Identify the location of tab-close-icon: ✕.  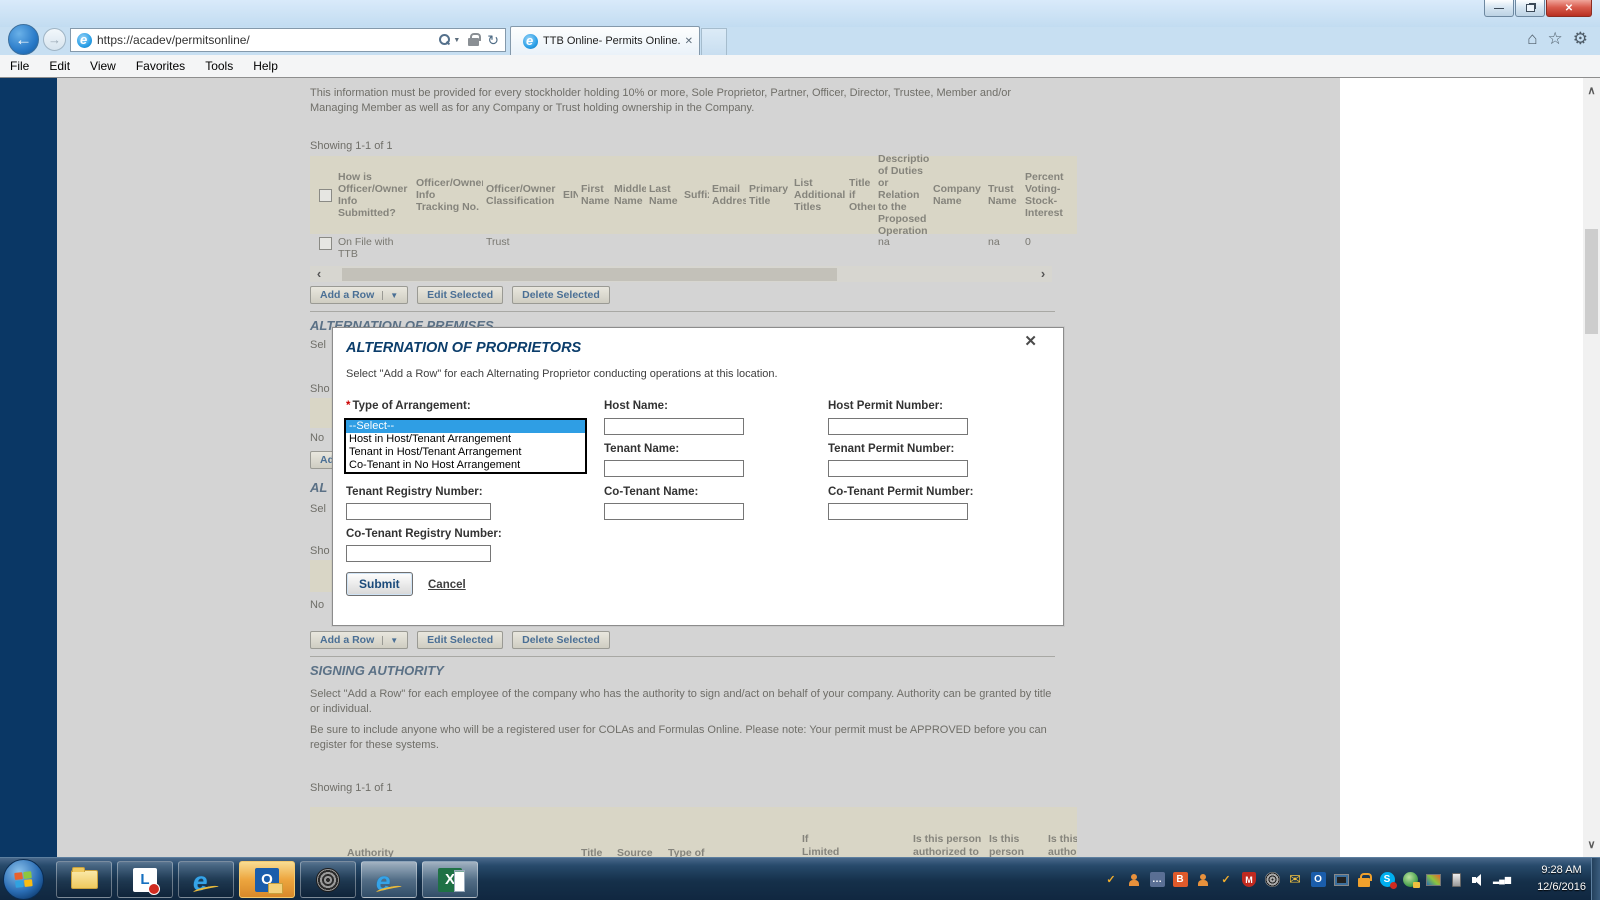
(689, 41).